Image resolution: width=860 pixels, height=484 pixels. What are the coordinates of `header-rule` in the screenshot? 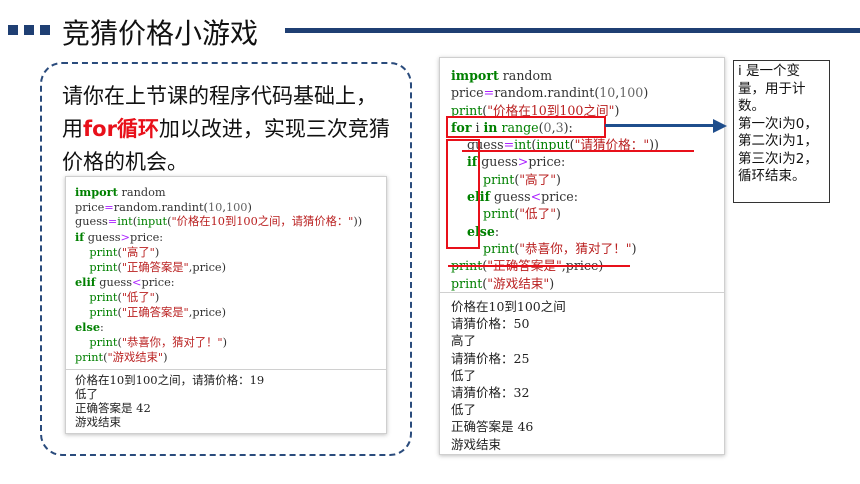 It's located at (572, 30).